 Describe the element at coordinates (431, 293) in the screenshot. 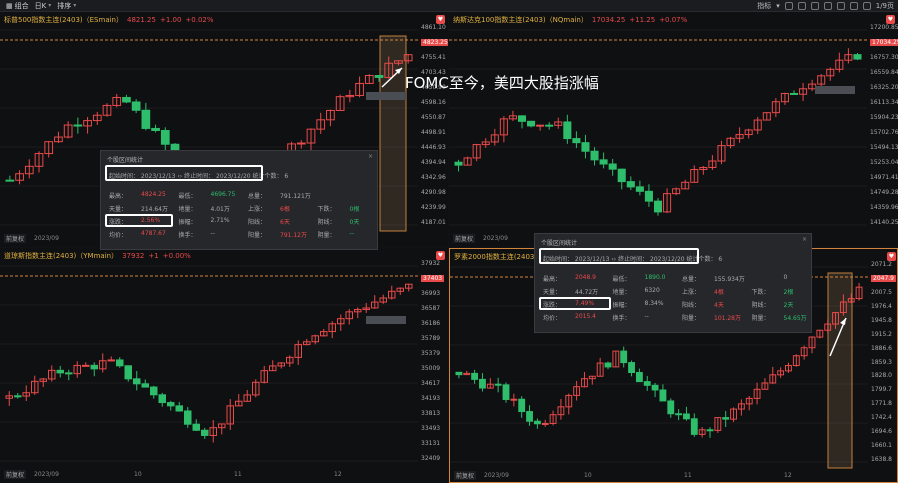

I see `y-axis-tick: 36993` at that location.